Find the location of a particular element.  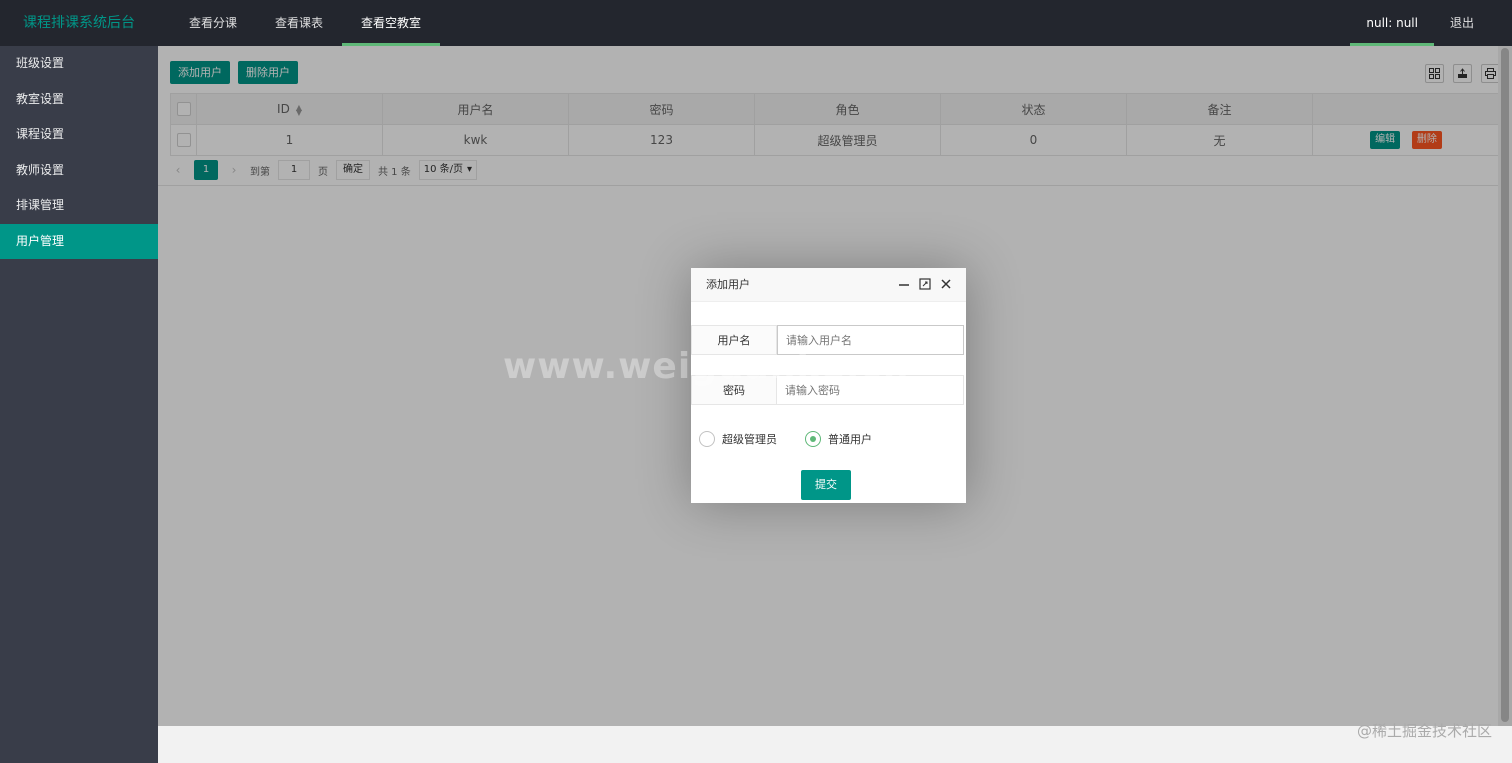

site-watermark: www.weiguanke.cn is located at coordinates (706, 366).